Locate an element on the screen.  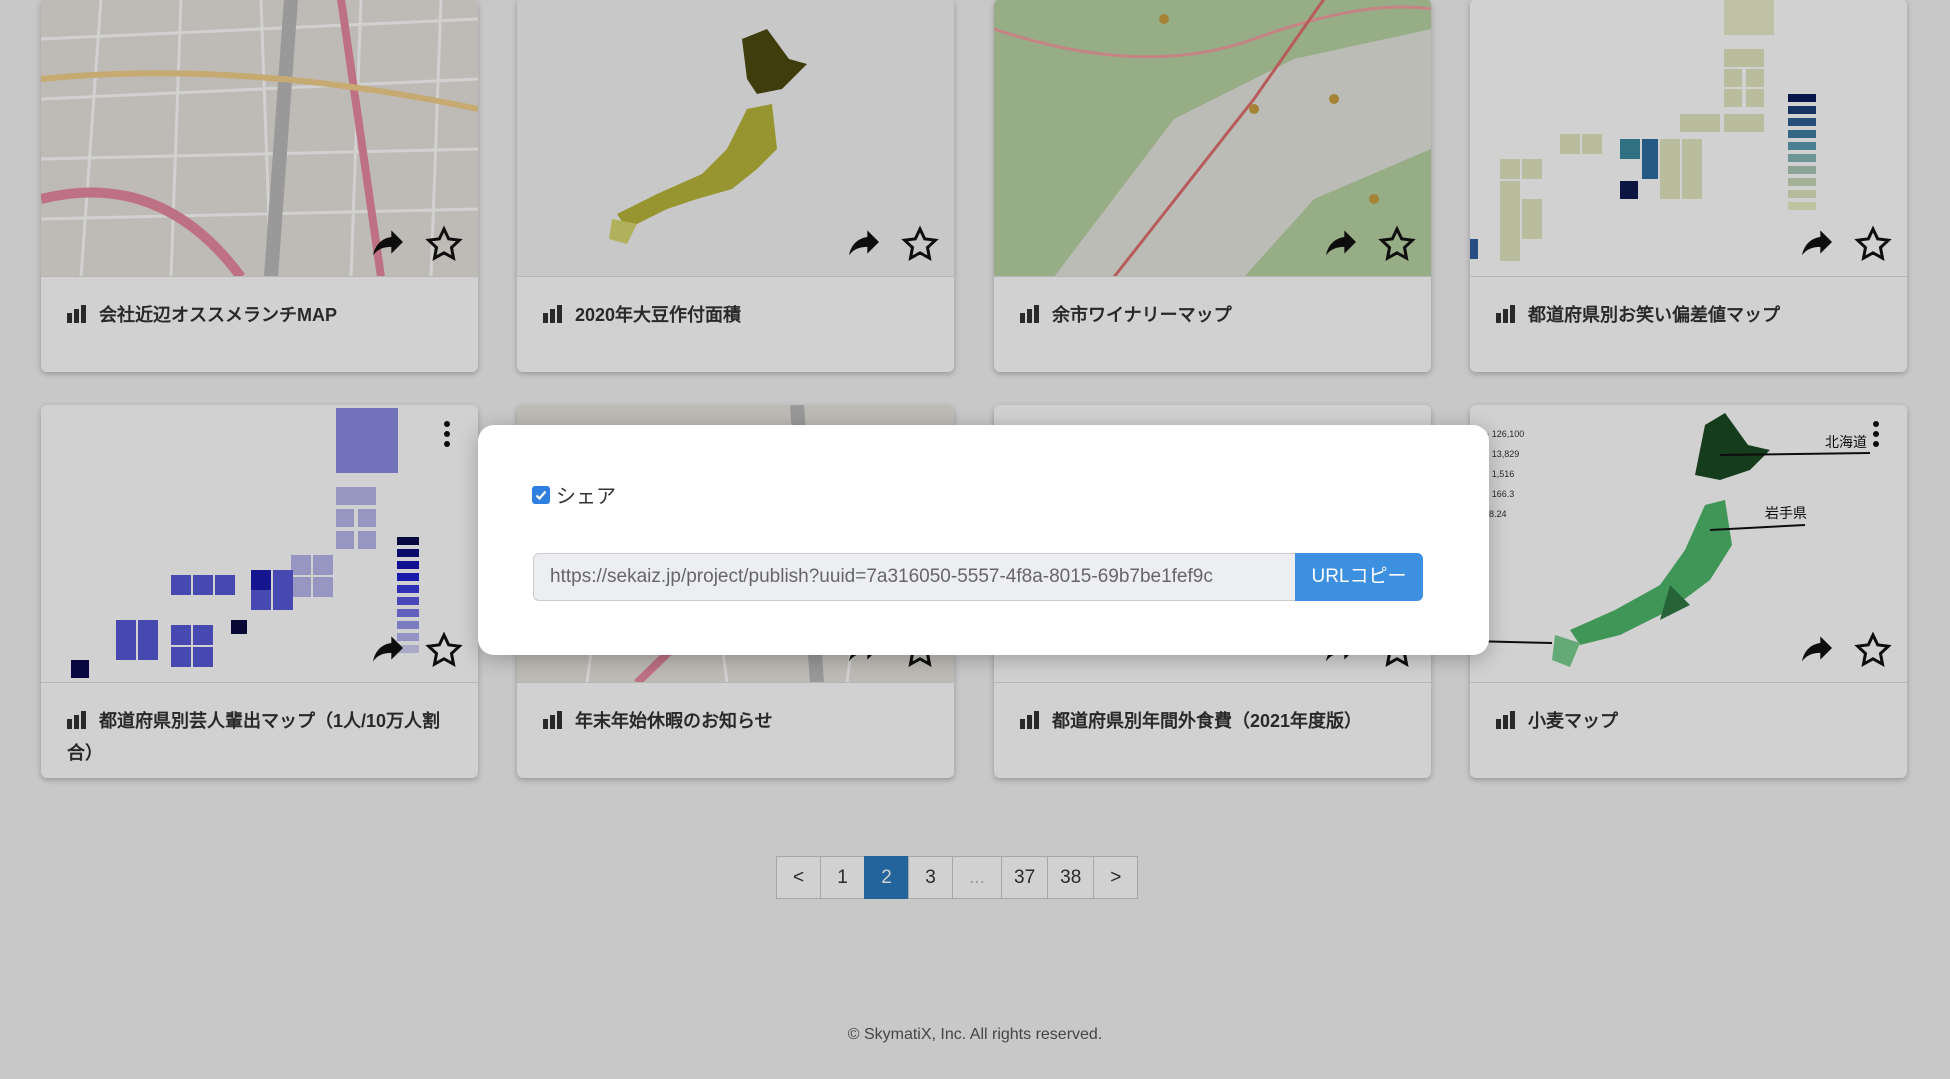
check-icon is located at coordinates (541, 495).